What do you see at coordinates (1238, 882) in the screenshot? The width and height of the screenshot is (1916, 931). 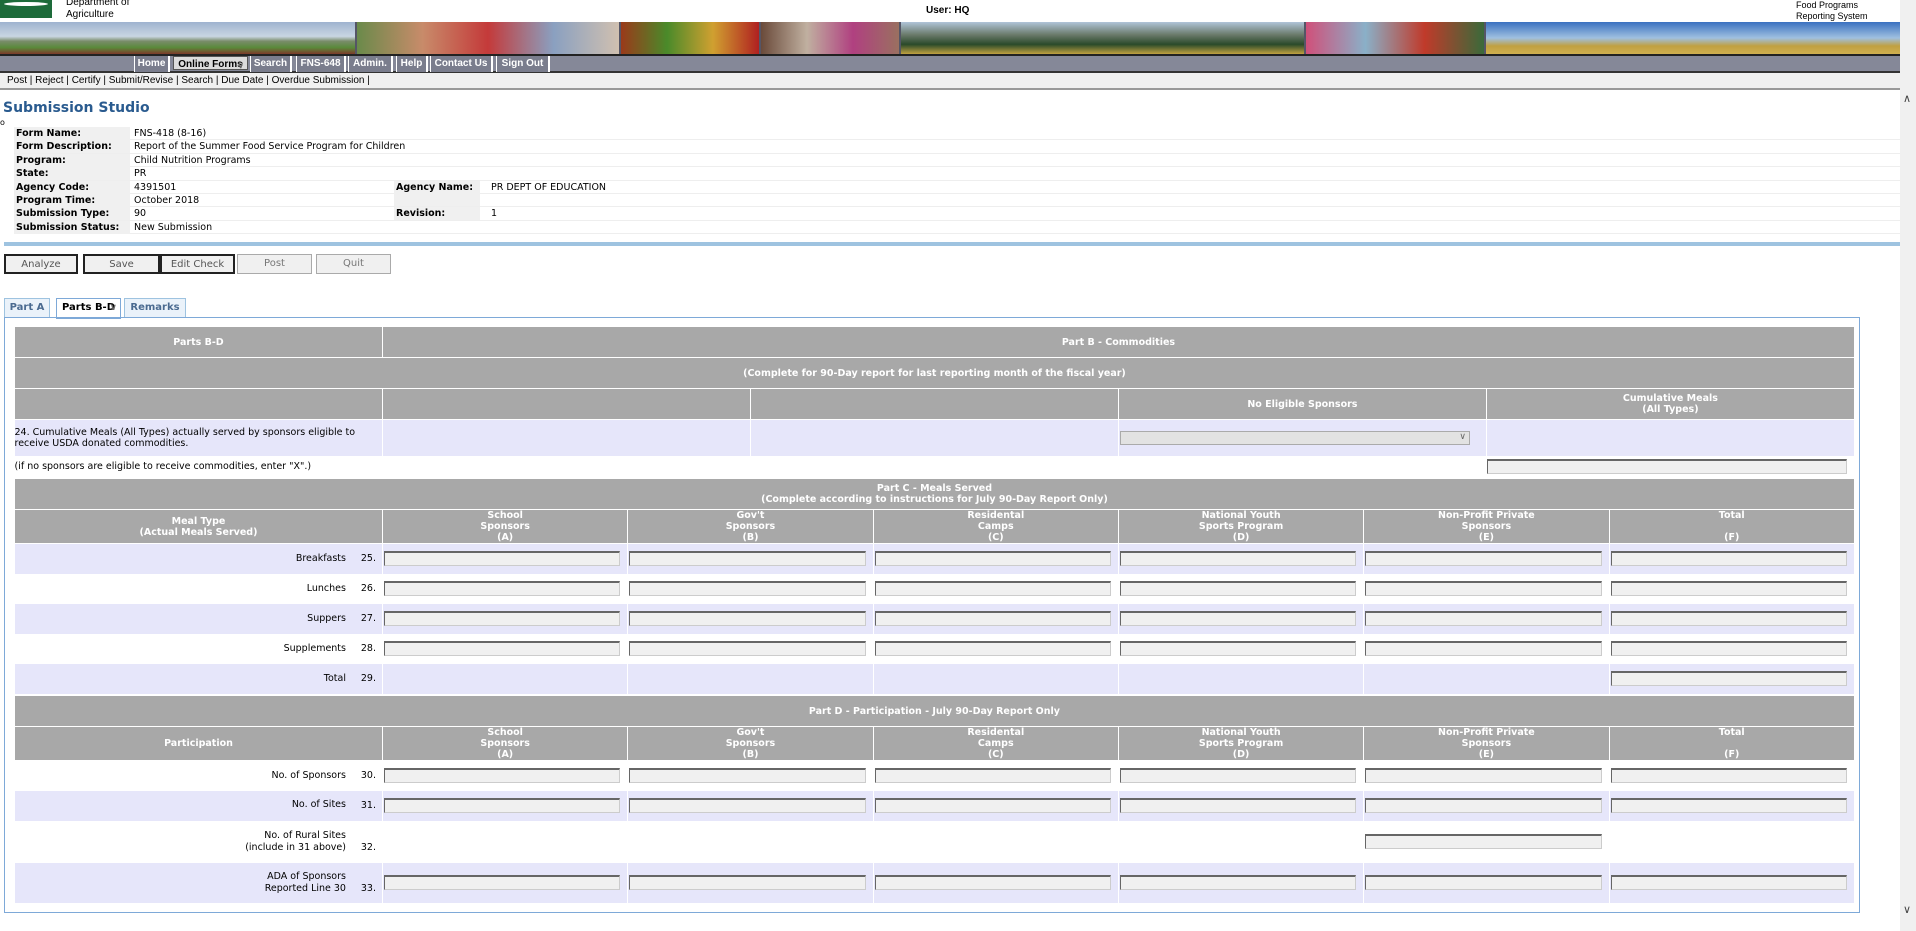 I see `participation-input-33-d` at bounding box center [1238, 882].